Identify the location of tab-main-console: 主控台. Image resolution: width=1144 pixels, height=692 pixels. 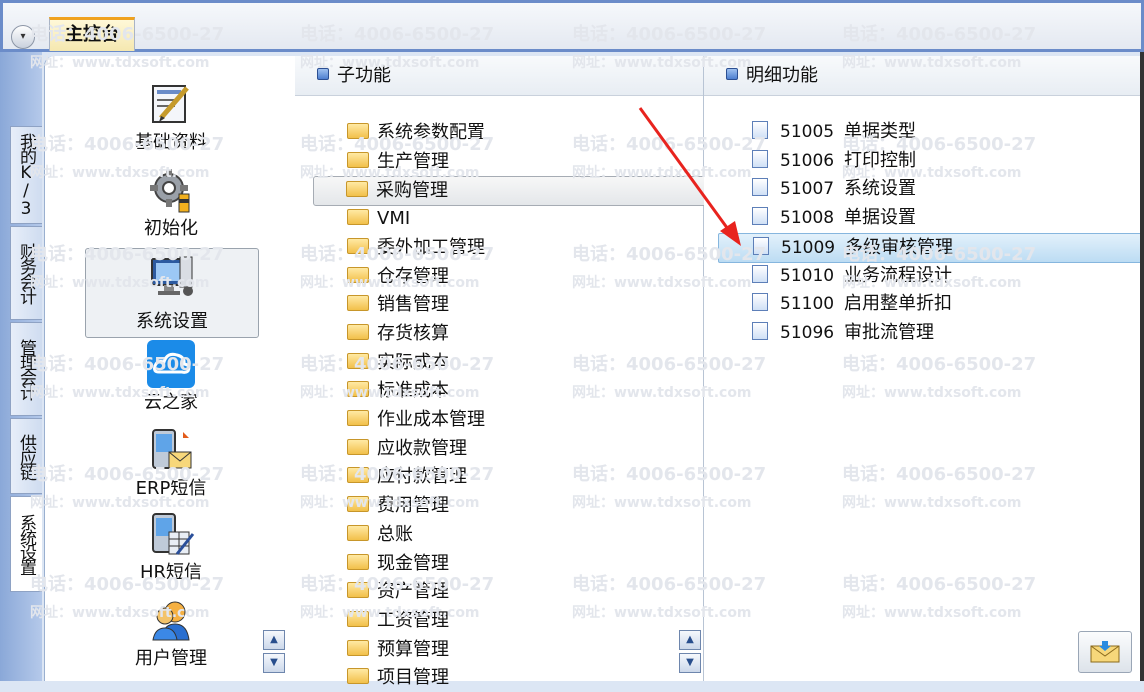
(92, 34).